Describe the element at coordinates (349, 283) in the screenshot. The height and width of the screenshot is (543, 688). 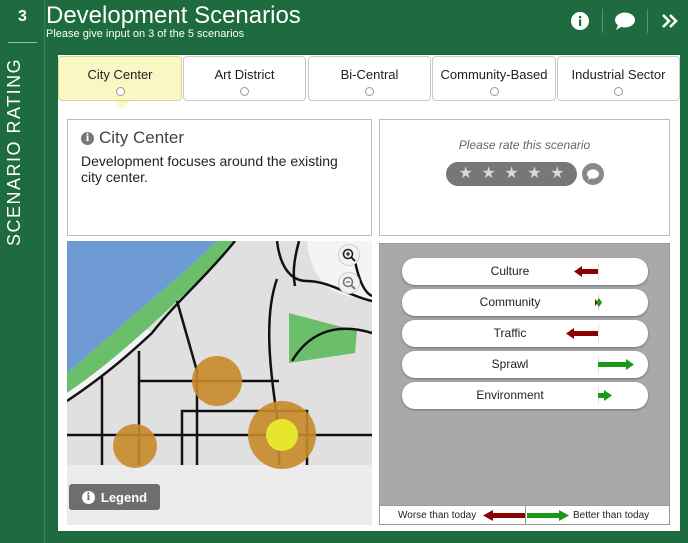
I see `zoom-out-icon` at that location.